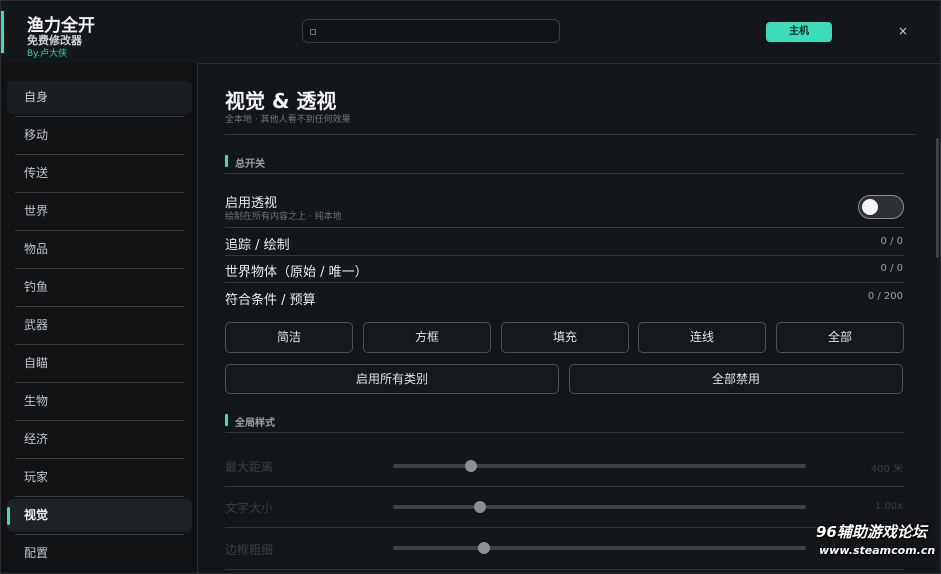  I want to click on title-accent-bar, so click(2, 32).